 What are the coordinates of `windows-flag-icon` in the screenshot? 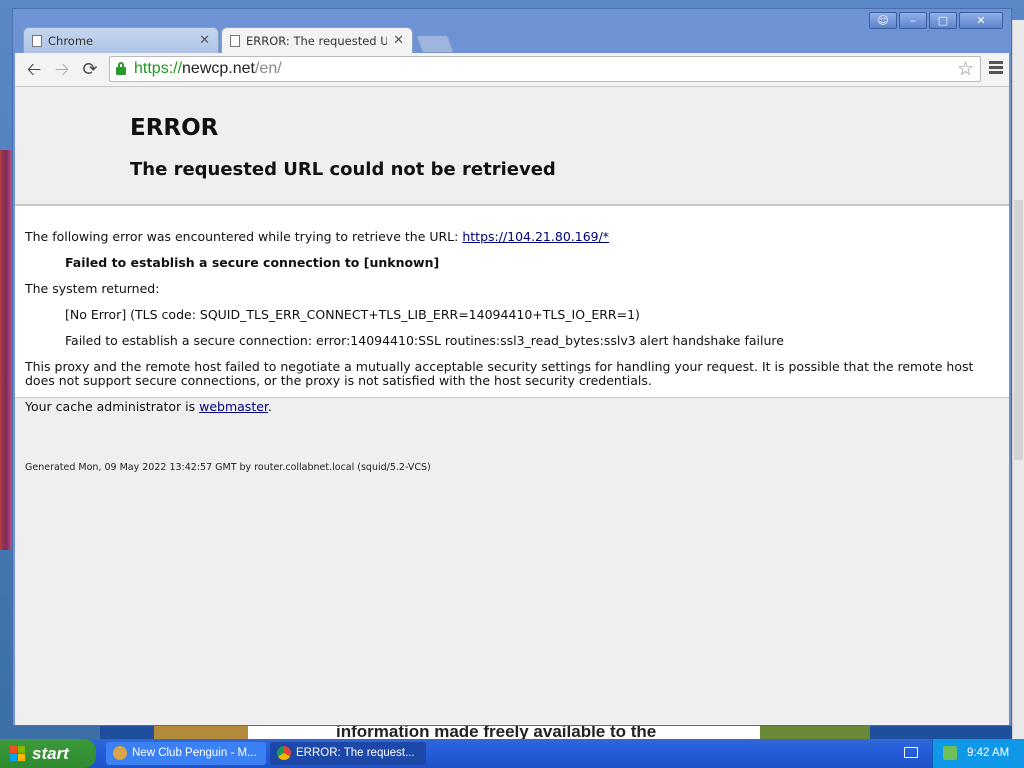 It's located at (18, 753).